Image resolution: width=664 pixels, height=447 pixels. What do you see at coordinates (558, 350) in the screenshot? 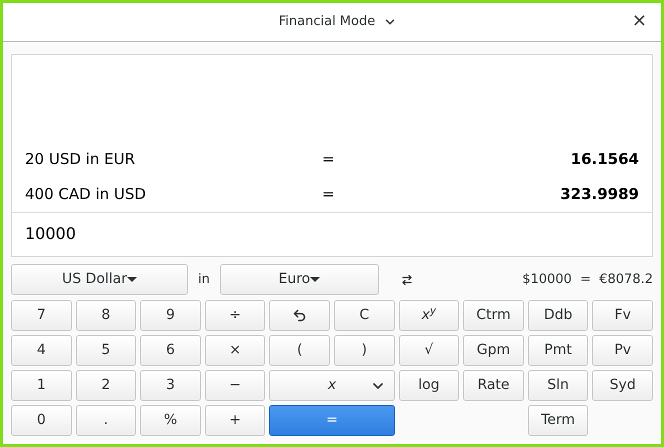
I see `calculator-key: Pmt` at bounding box center [558, 350].